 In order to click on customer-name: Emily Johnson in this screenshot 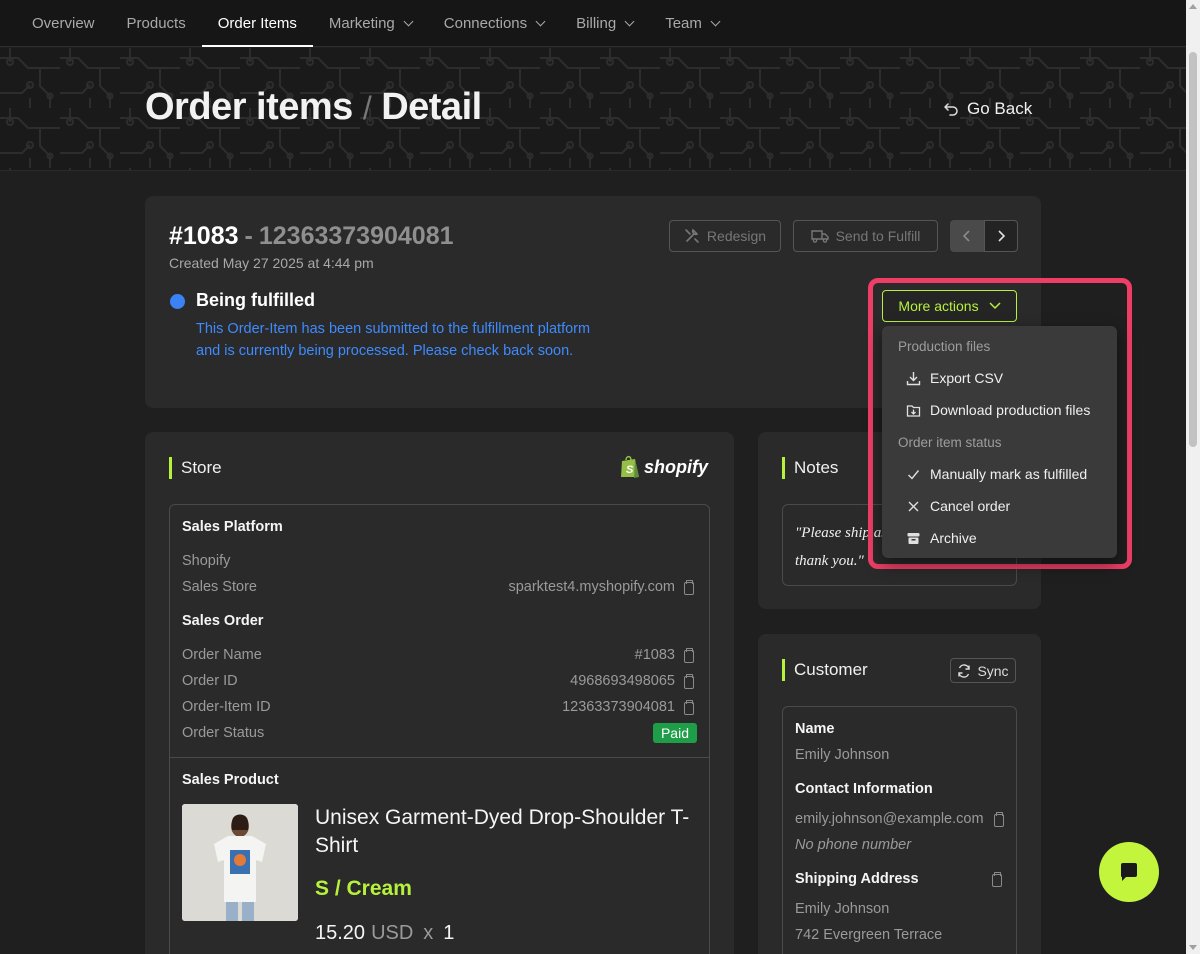, I will do `click(842, 755)`.